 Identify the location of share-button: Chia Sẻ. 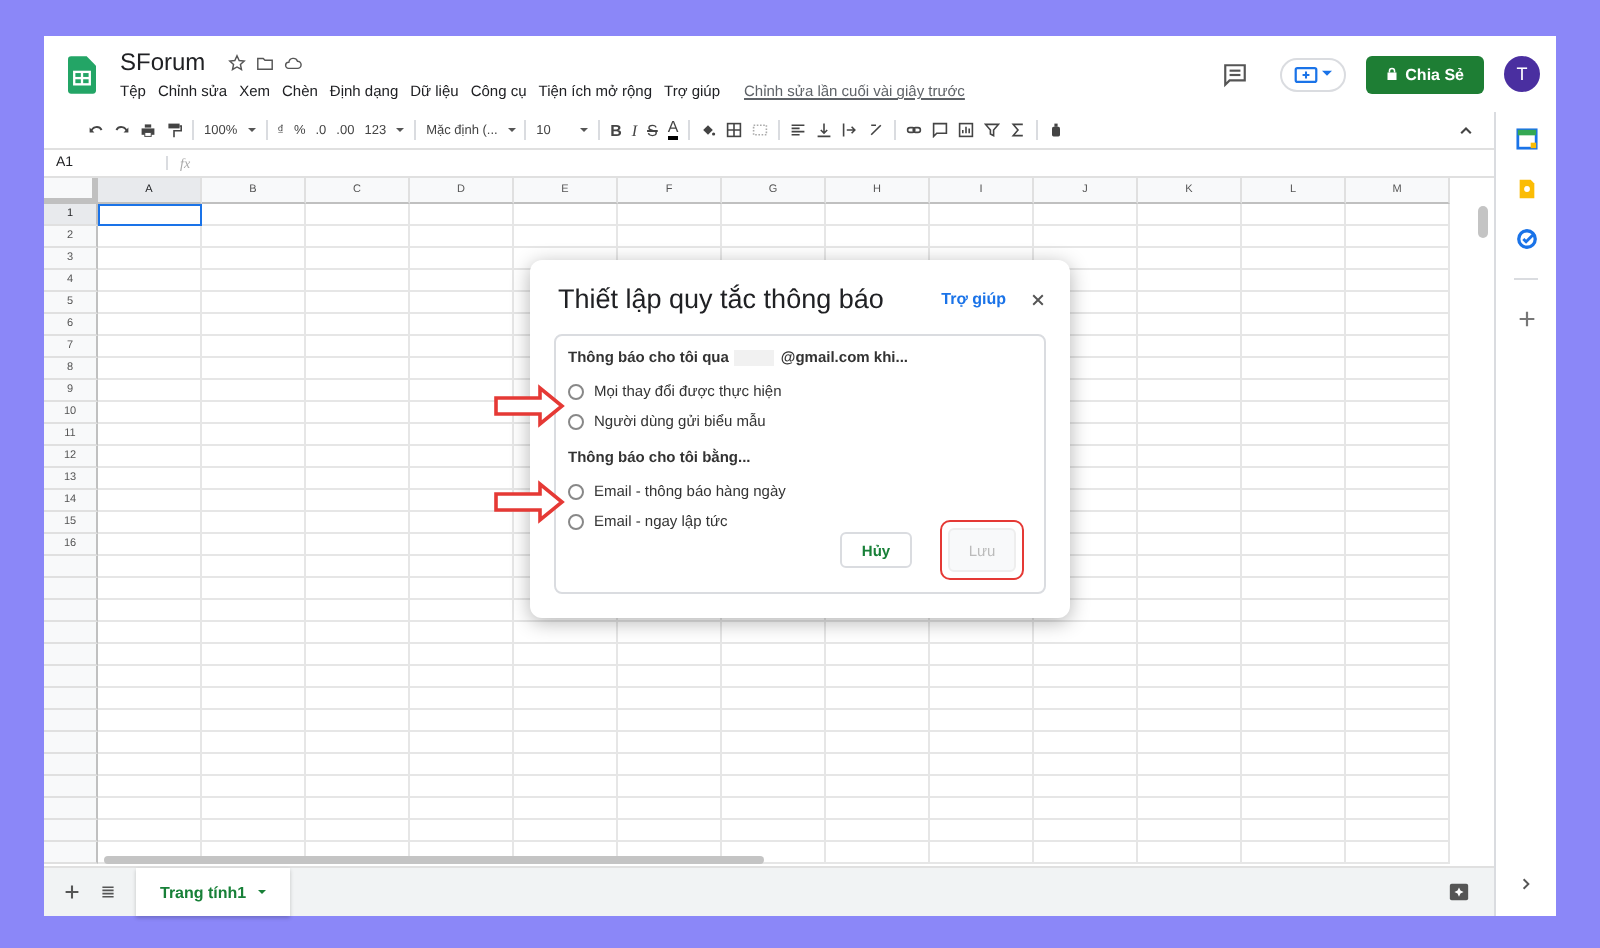
(1424, 74).